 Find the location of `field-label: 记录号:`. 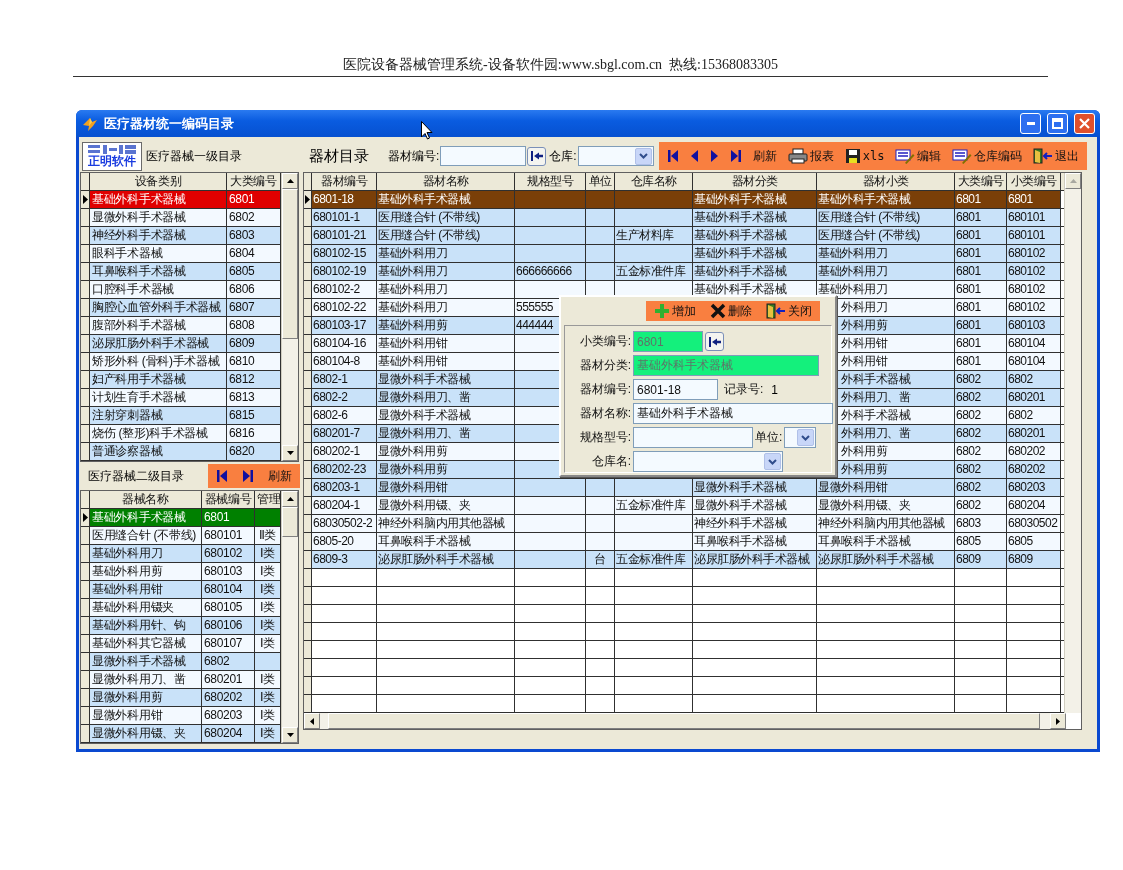

field-label: 记录号: is located at coordinates (744, 389).